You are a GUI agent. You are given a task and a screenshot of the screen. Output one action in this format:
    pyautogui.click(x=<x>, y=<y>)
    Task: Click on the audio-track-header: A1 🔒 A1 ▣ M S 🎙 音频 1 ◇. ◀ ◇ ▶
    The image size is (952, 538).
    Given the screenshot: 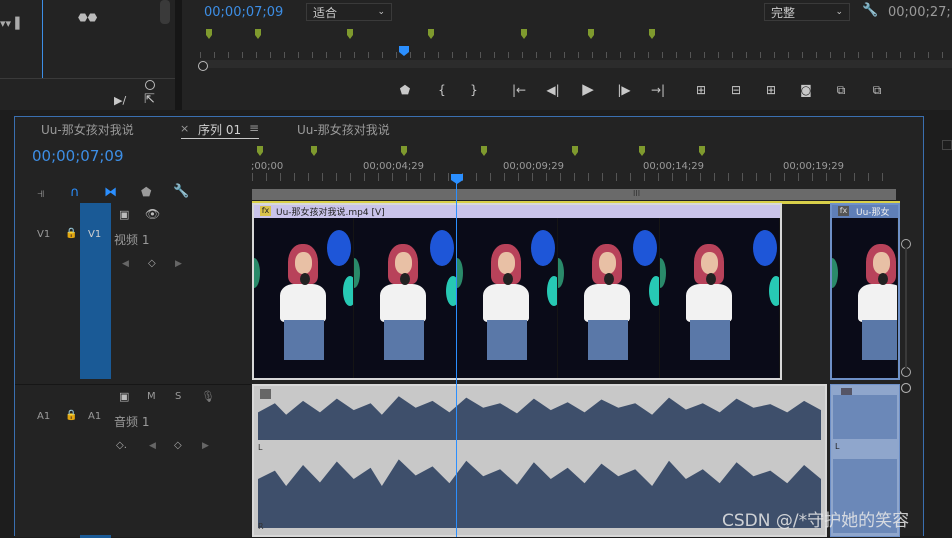 What is the action you would take?
    pyautogui.click(x=133, y=461)
    